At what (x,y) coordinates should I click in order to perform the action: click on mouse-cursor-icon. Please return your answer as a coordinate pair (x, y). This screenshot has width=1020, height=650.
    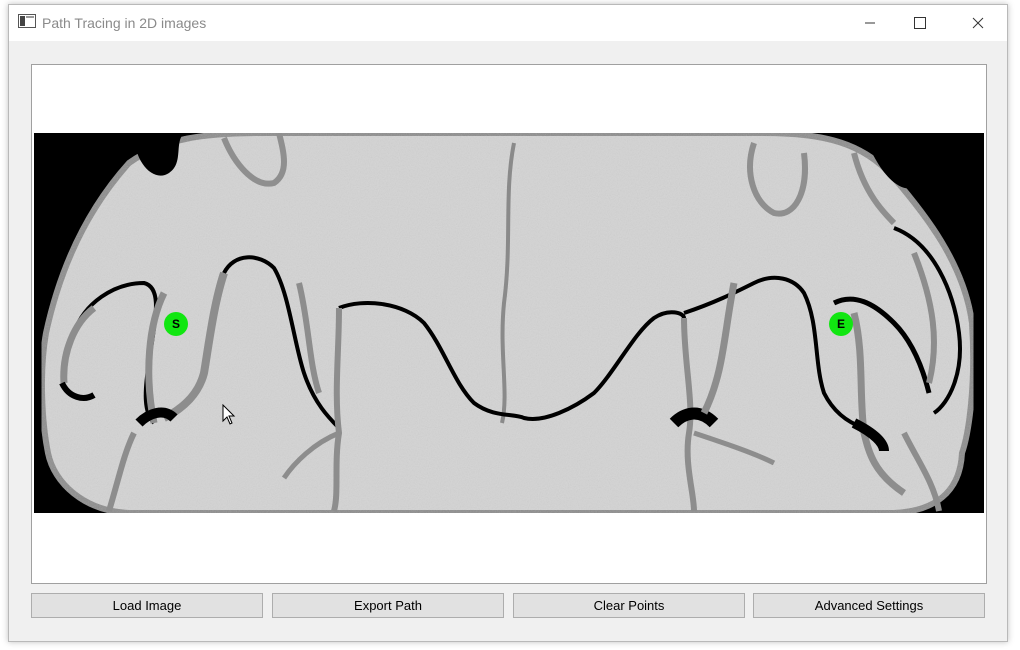
    Looking at the image, I should click on (229, 414).